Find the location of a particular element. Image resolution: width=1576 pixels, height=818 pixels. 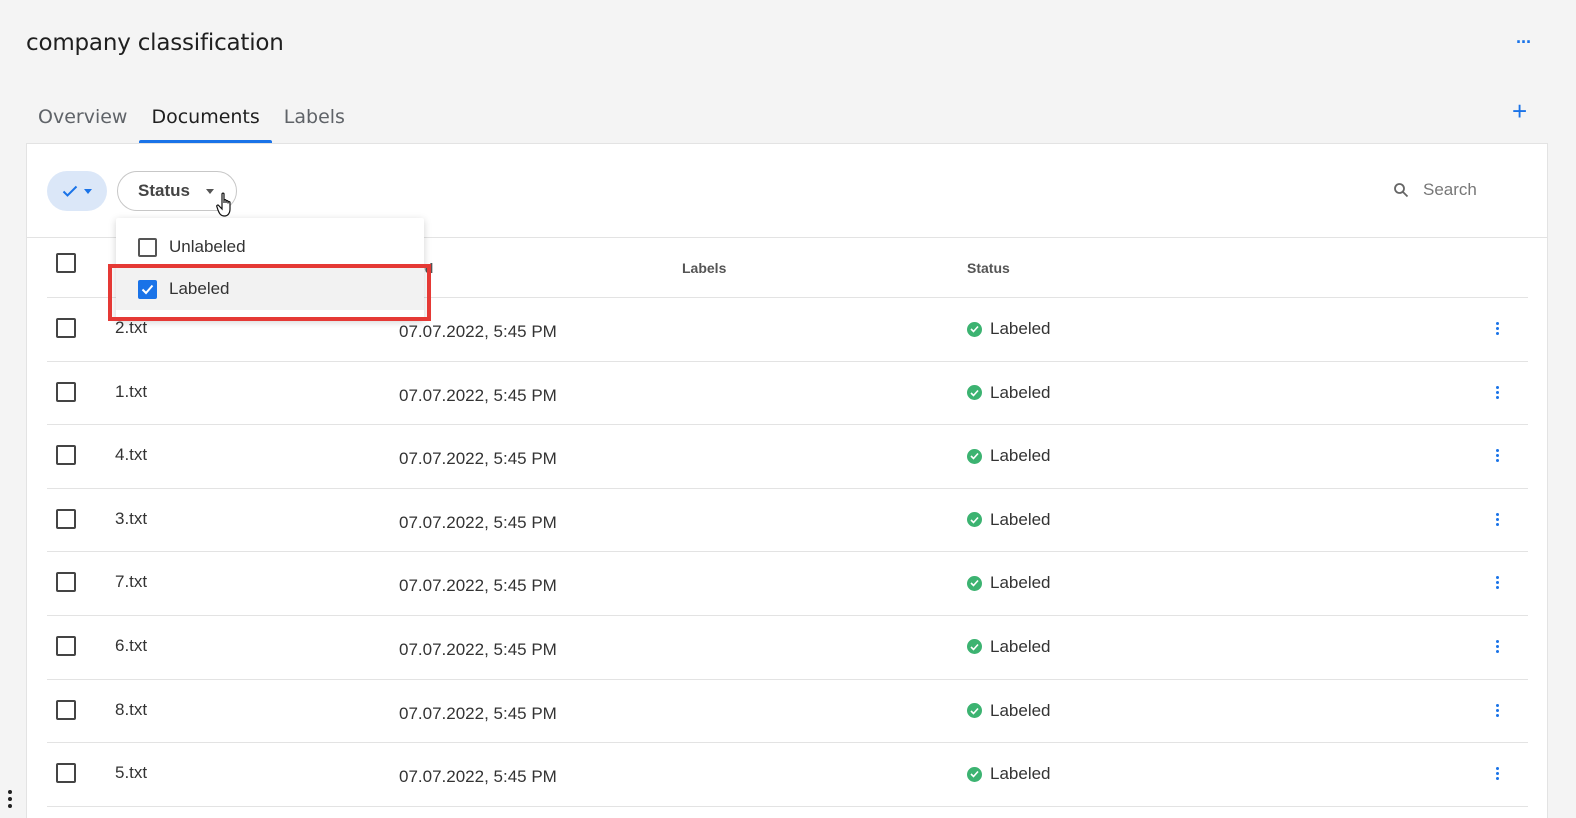

filter-option-label: Unlabeled is located at coordinates (207, 246).